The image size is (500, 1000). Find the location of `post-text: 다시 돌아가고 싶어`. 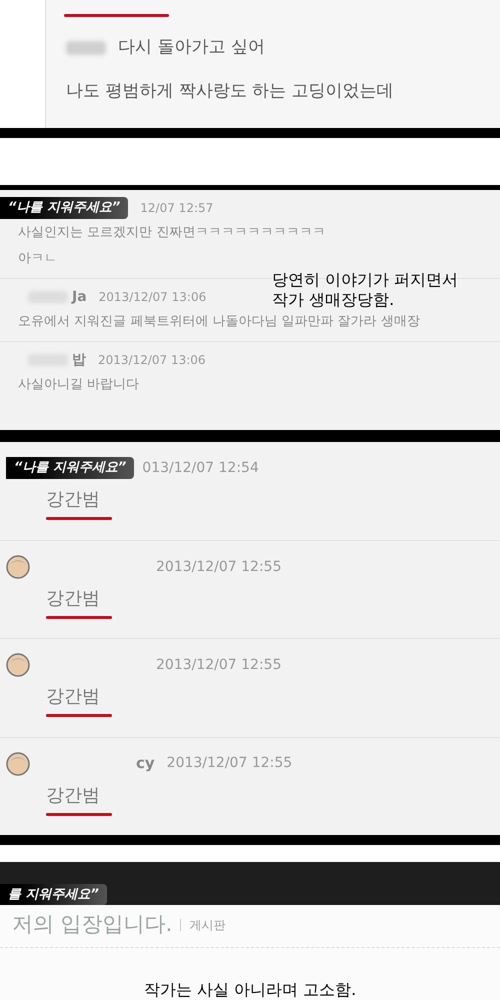

post-text: 다시 돌아가고 싶어 is located at coordinates (191, 47).